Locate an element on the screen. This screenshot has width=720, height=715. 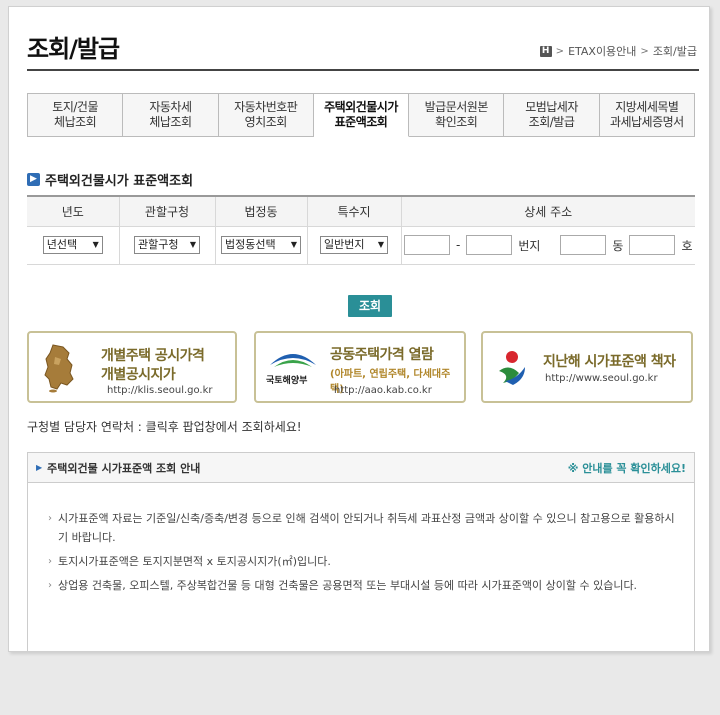
header-special-lot: 특수지 is located at coordinates (354, 211).